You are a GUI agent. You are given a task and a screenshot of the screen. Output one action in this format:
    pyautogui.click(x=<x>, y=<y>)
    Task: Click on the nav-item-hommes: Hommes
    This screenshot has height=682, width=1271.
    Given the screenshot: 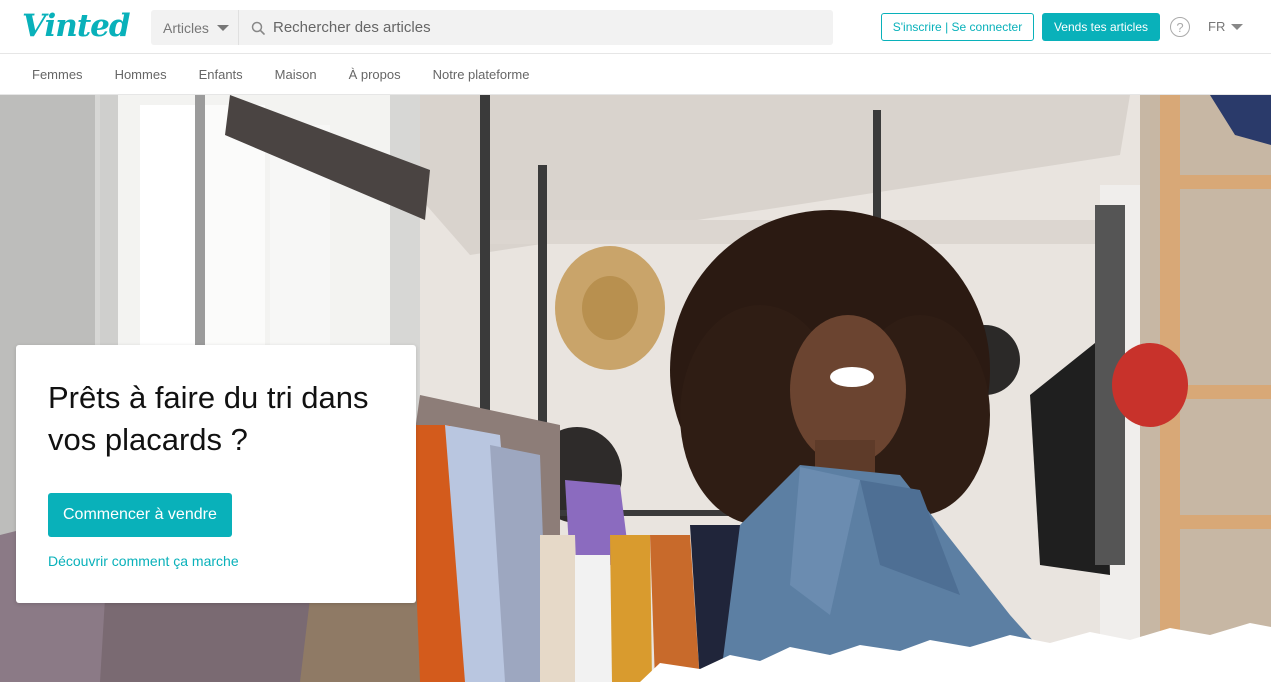 What is the action you would take?
    pyautogui.click(x=141, y=74)
    